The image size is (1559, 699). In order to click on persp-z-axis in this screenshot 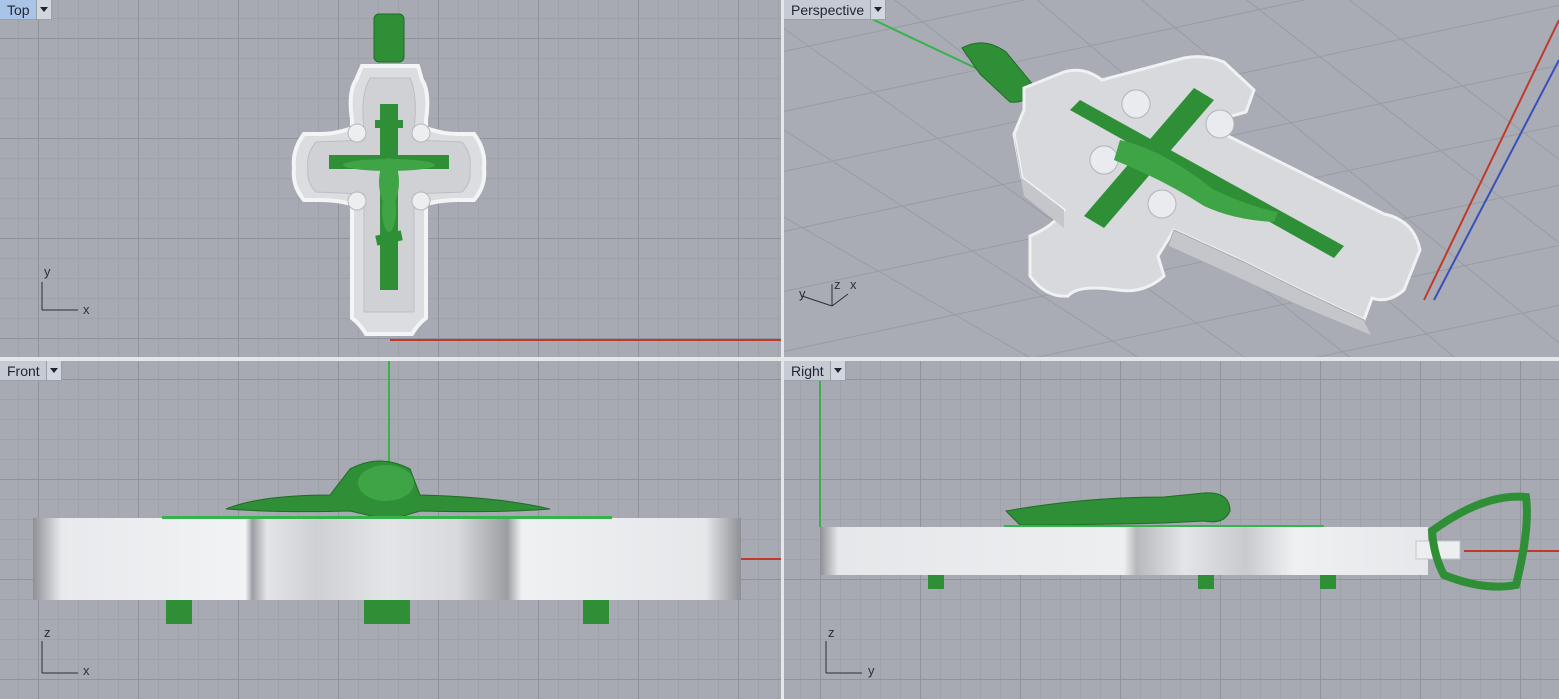, I will do `click(1496, 180)`.